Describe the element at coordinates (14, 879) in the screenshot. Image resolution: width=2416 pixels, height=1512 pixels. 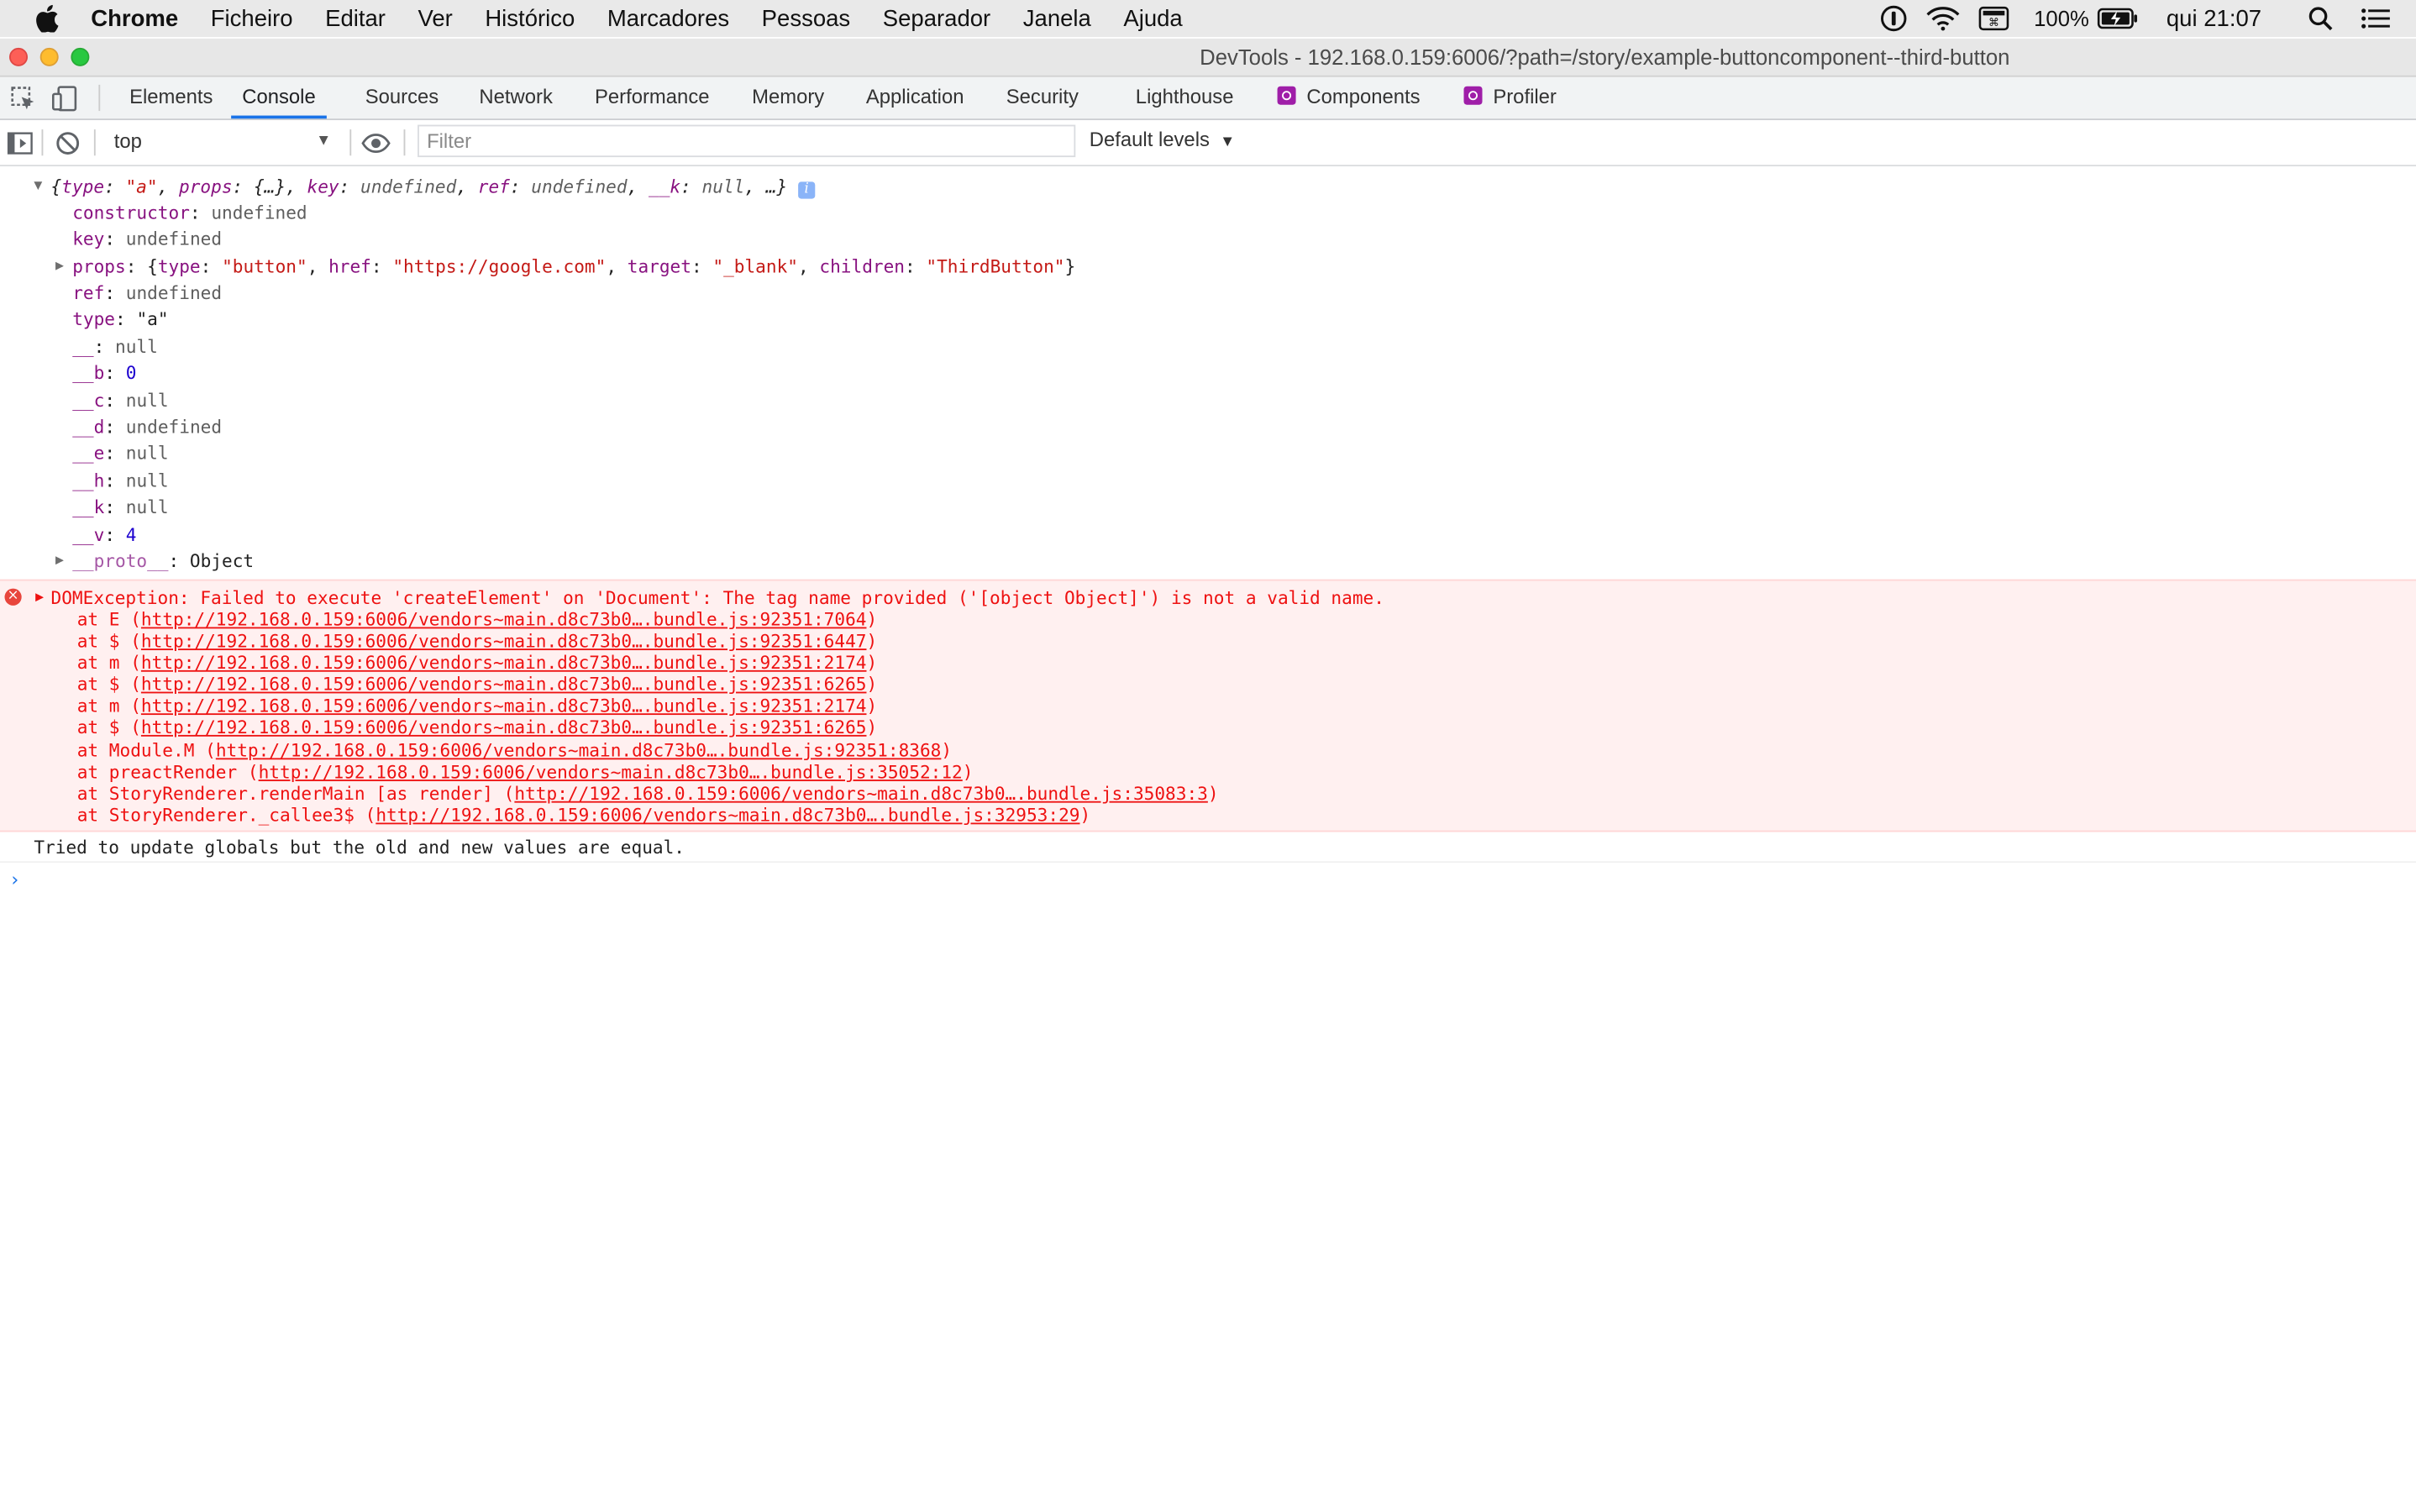
I see `console-prompt-icon: ›` at that location.